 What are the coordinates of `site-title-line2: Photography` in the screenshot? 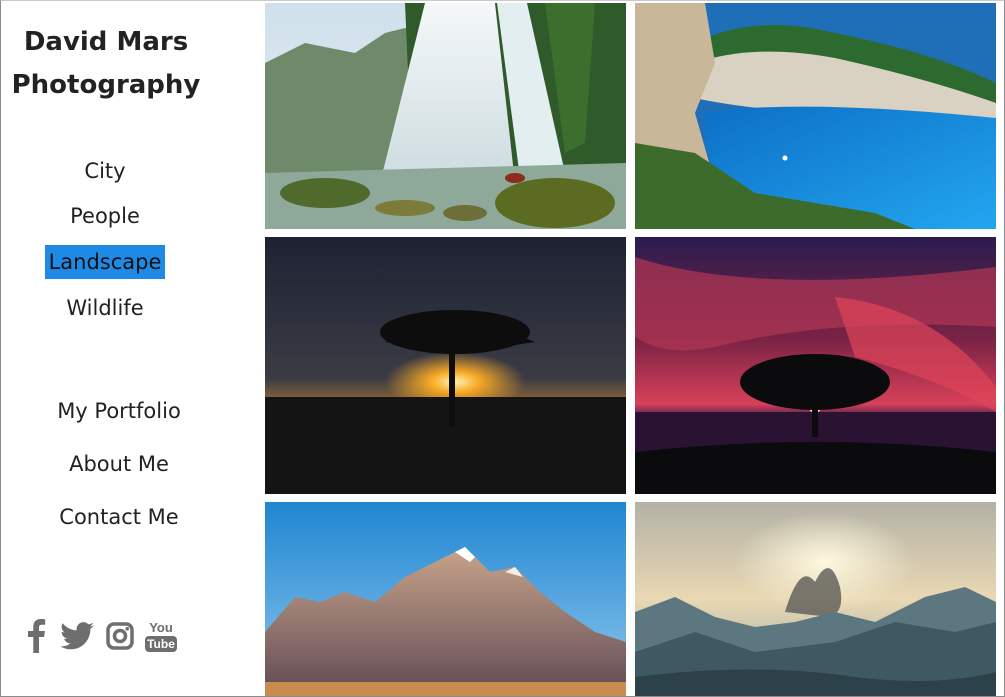 It's located at (106, 85).